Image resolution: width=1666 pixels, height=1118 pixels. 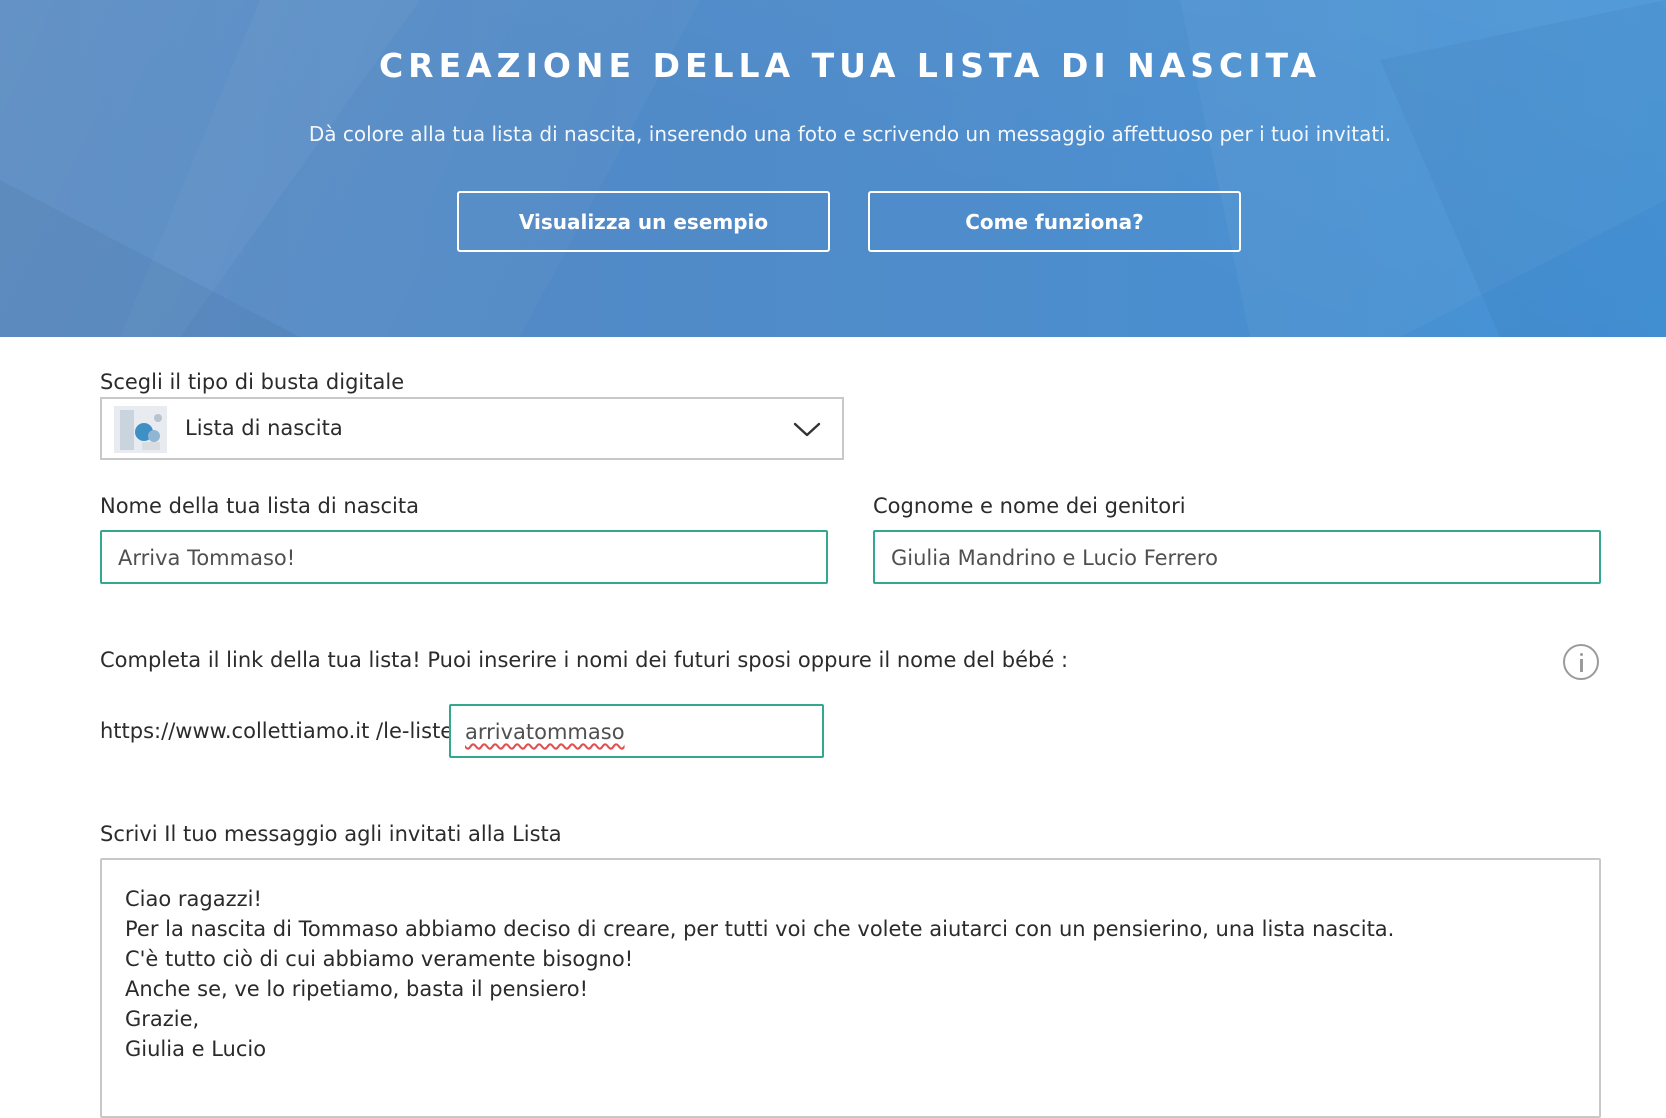 What do you see at coordinates (196, 1049) in the screenshot?
I see `message-line: Giulia e Lucio` at bounding box center [196, 1049].